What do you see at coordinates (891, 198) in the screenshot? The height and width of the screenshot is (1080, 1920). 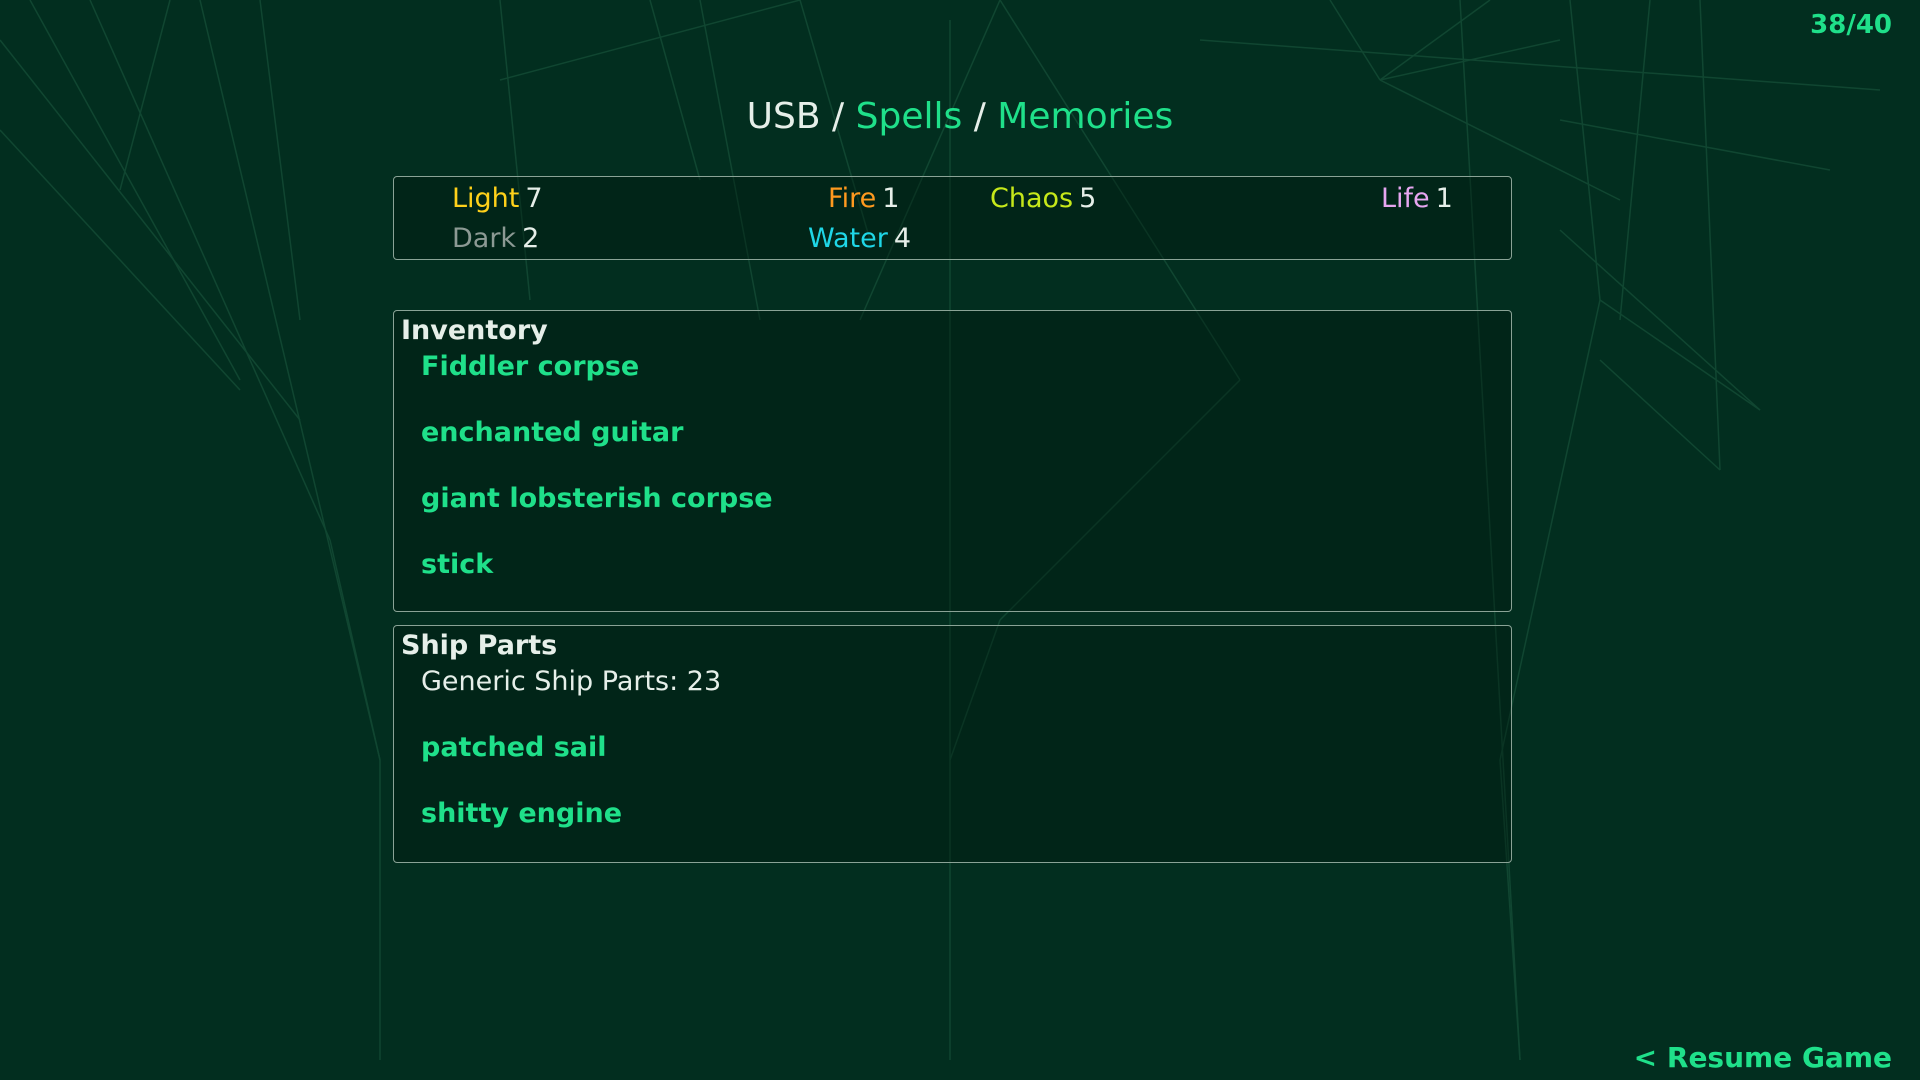 I see `element-fire-value: 1` at bounding box center [891, 198].